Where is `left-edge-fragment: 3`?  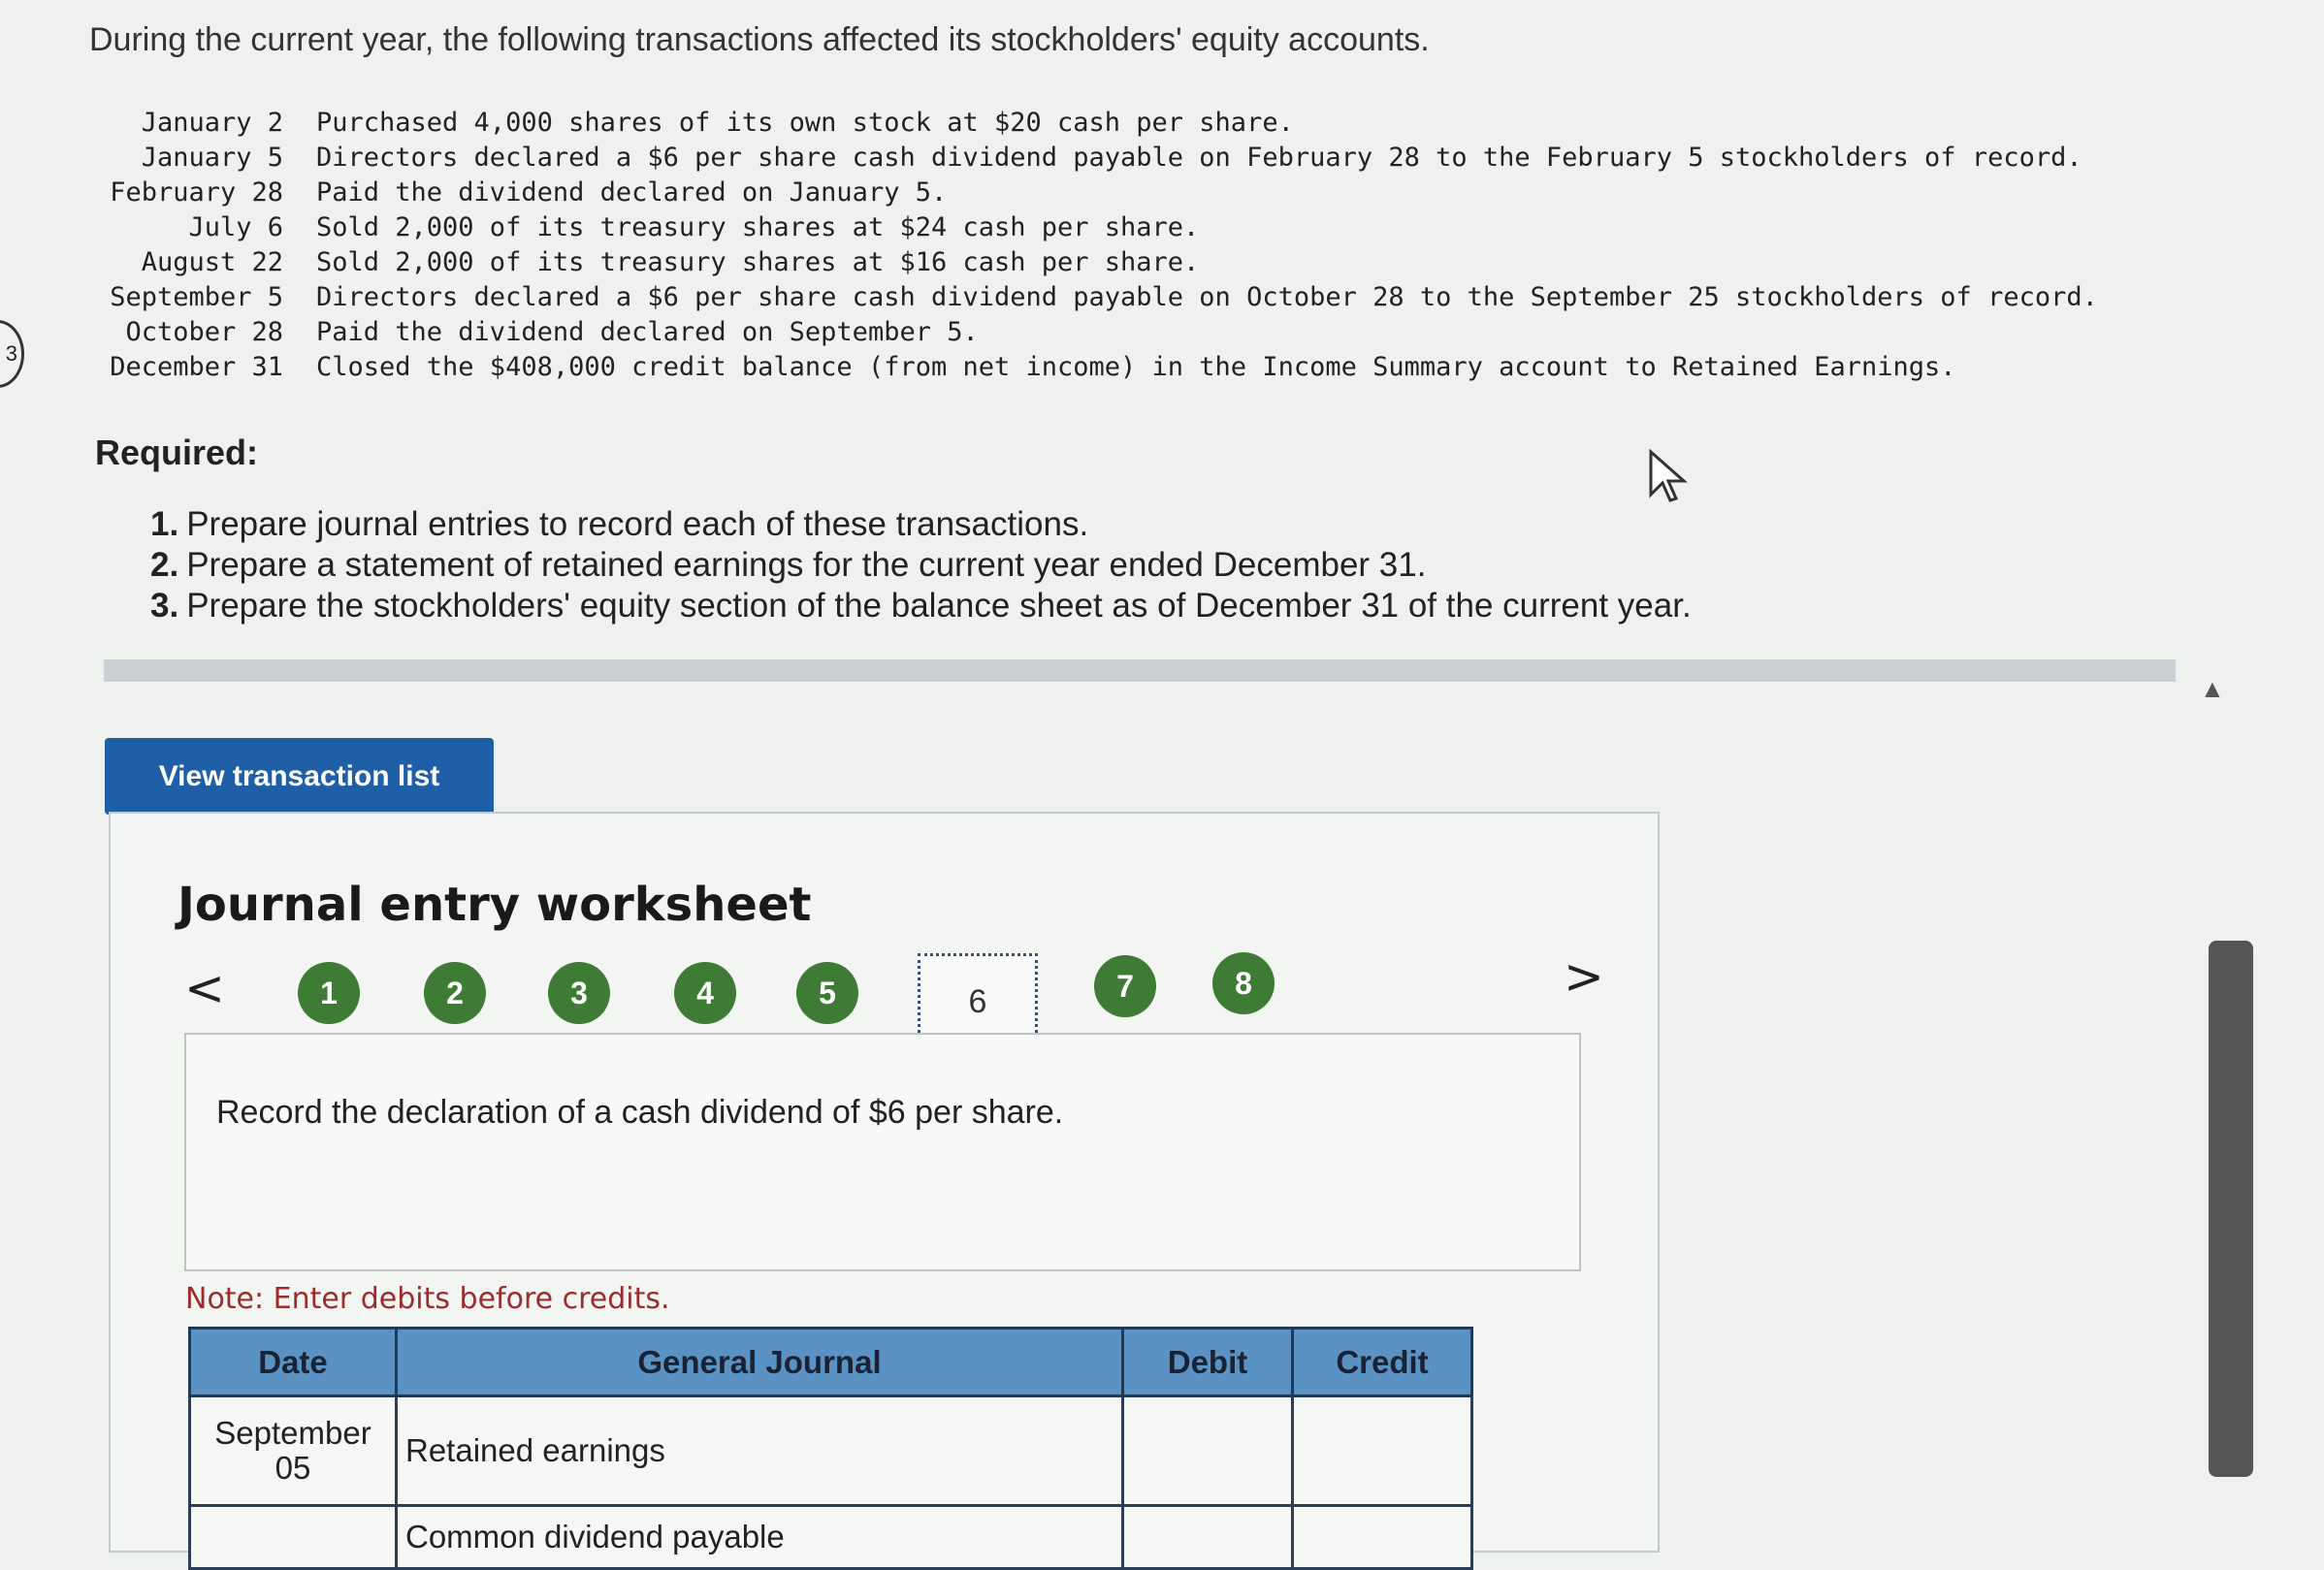
left-edge-fragment: 3 is located at coordinates (12, 354).